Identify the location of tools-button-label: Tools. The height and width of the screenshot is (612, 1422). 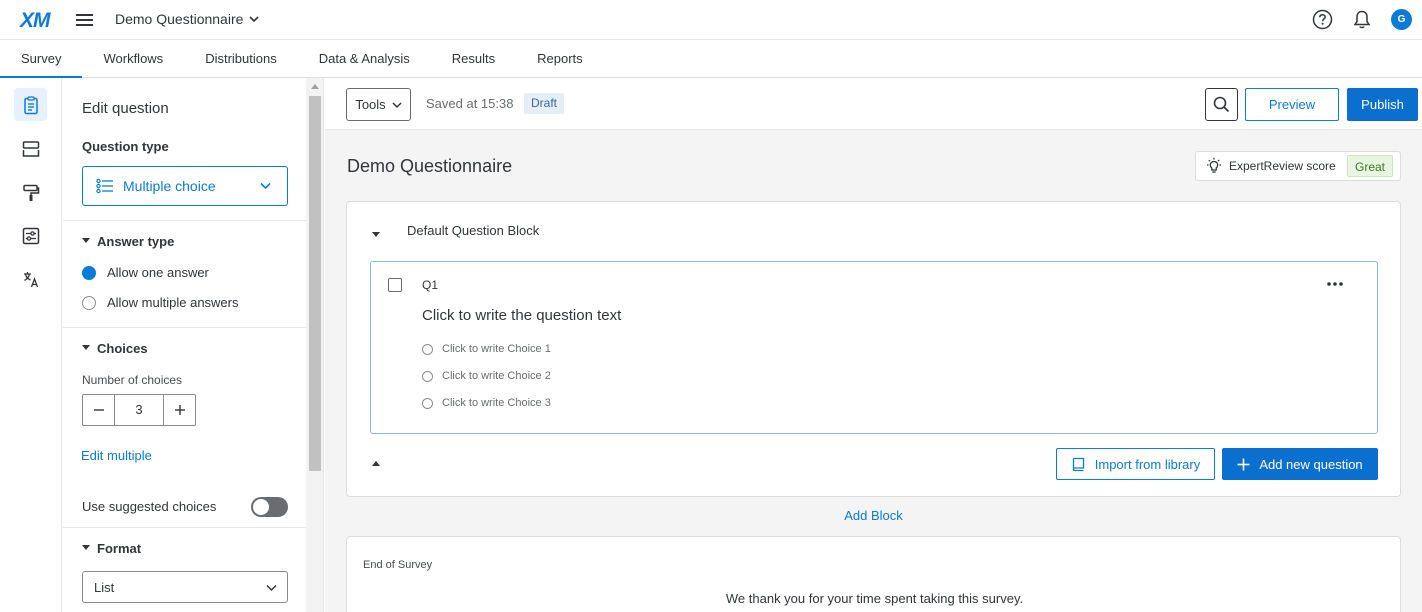
(370, 104).